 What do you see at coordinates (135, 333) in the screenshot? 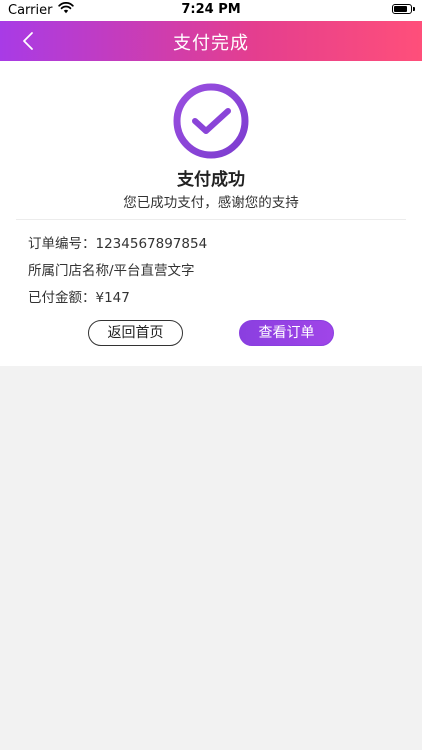
I see `back-home-button: 返回首页` at bounding box center [135, 333].